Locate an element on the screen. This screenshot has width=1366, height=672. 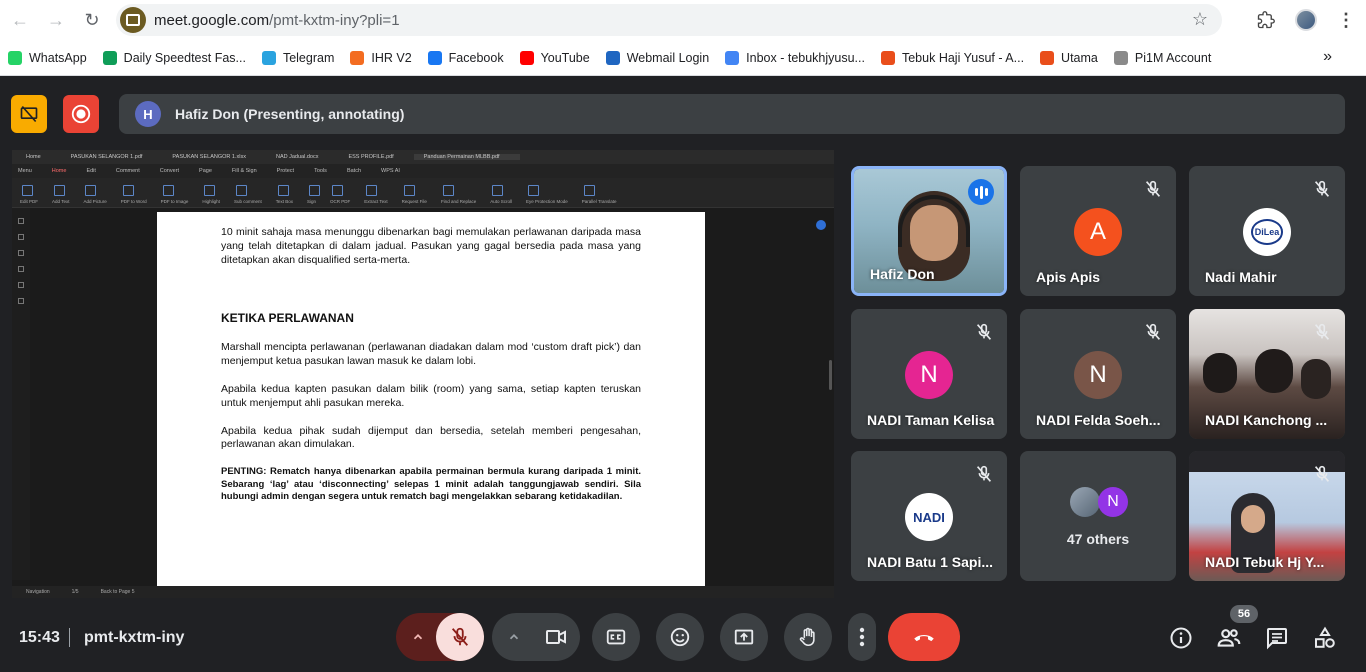
bookmark-item: Facebook is located at coordinates (465, 57).